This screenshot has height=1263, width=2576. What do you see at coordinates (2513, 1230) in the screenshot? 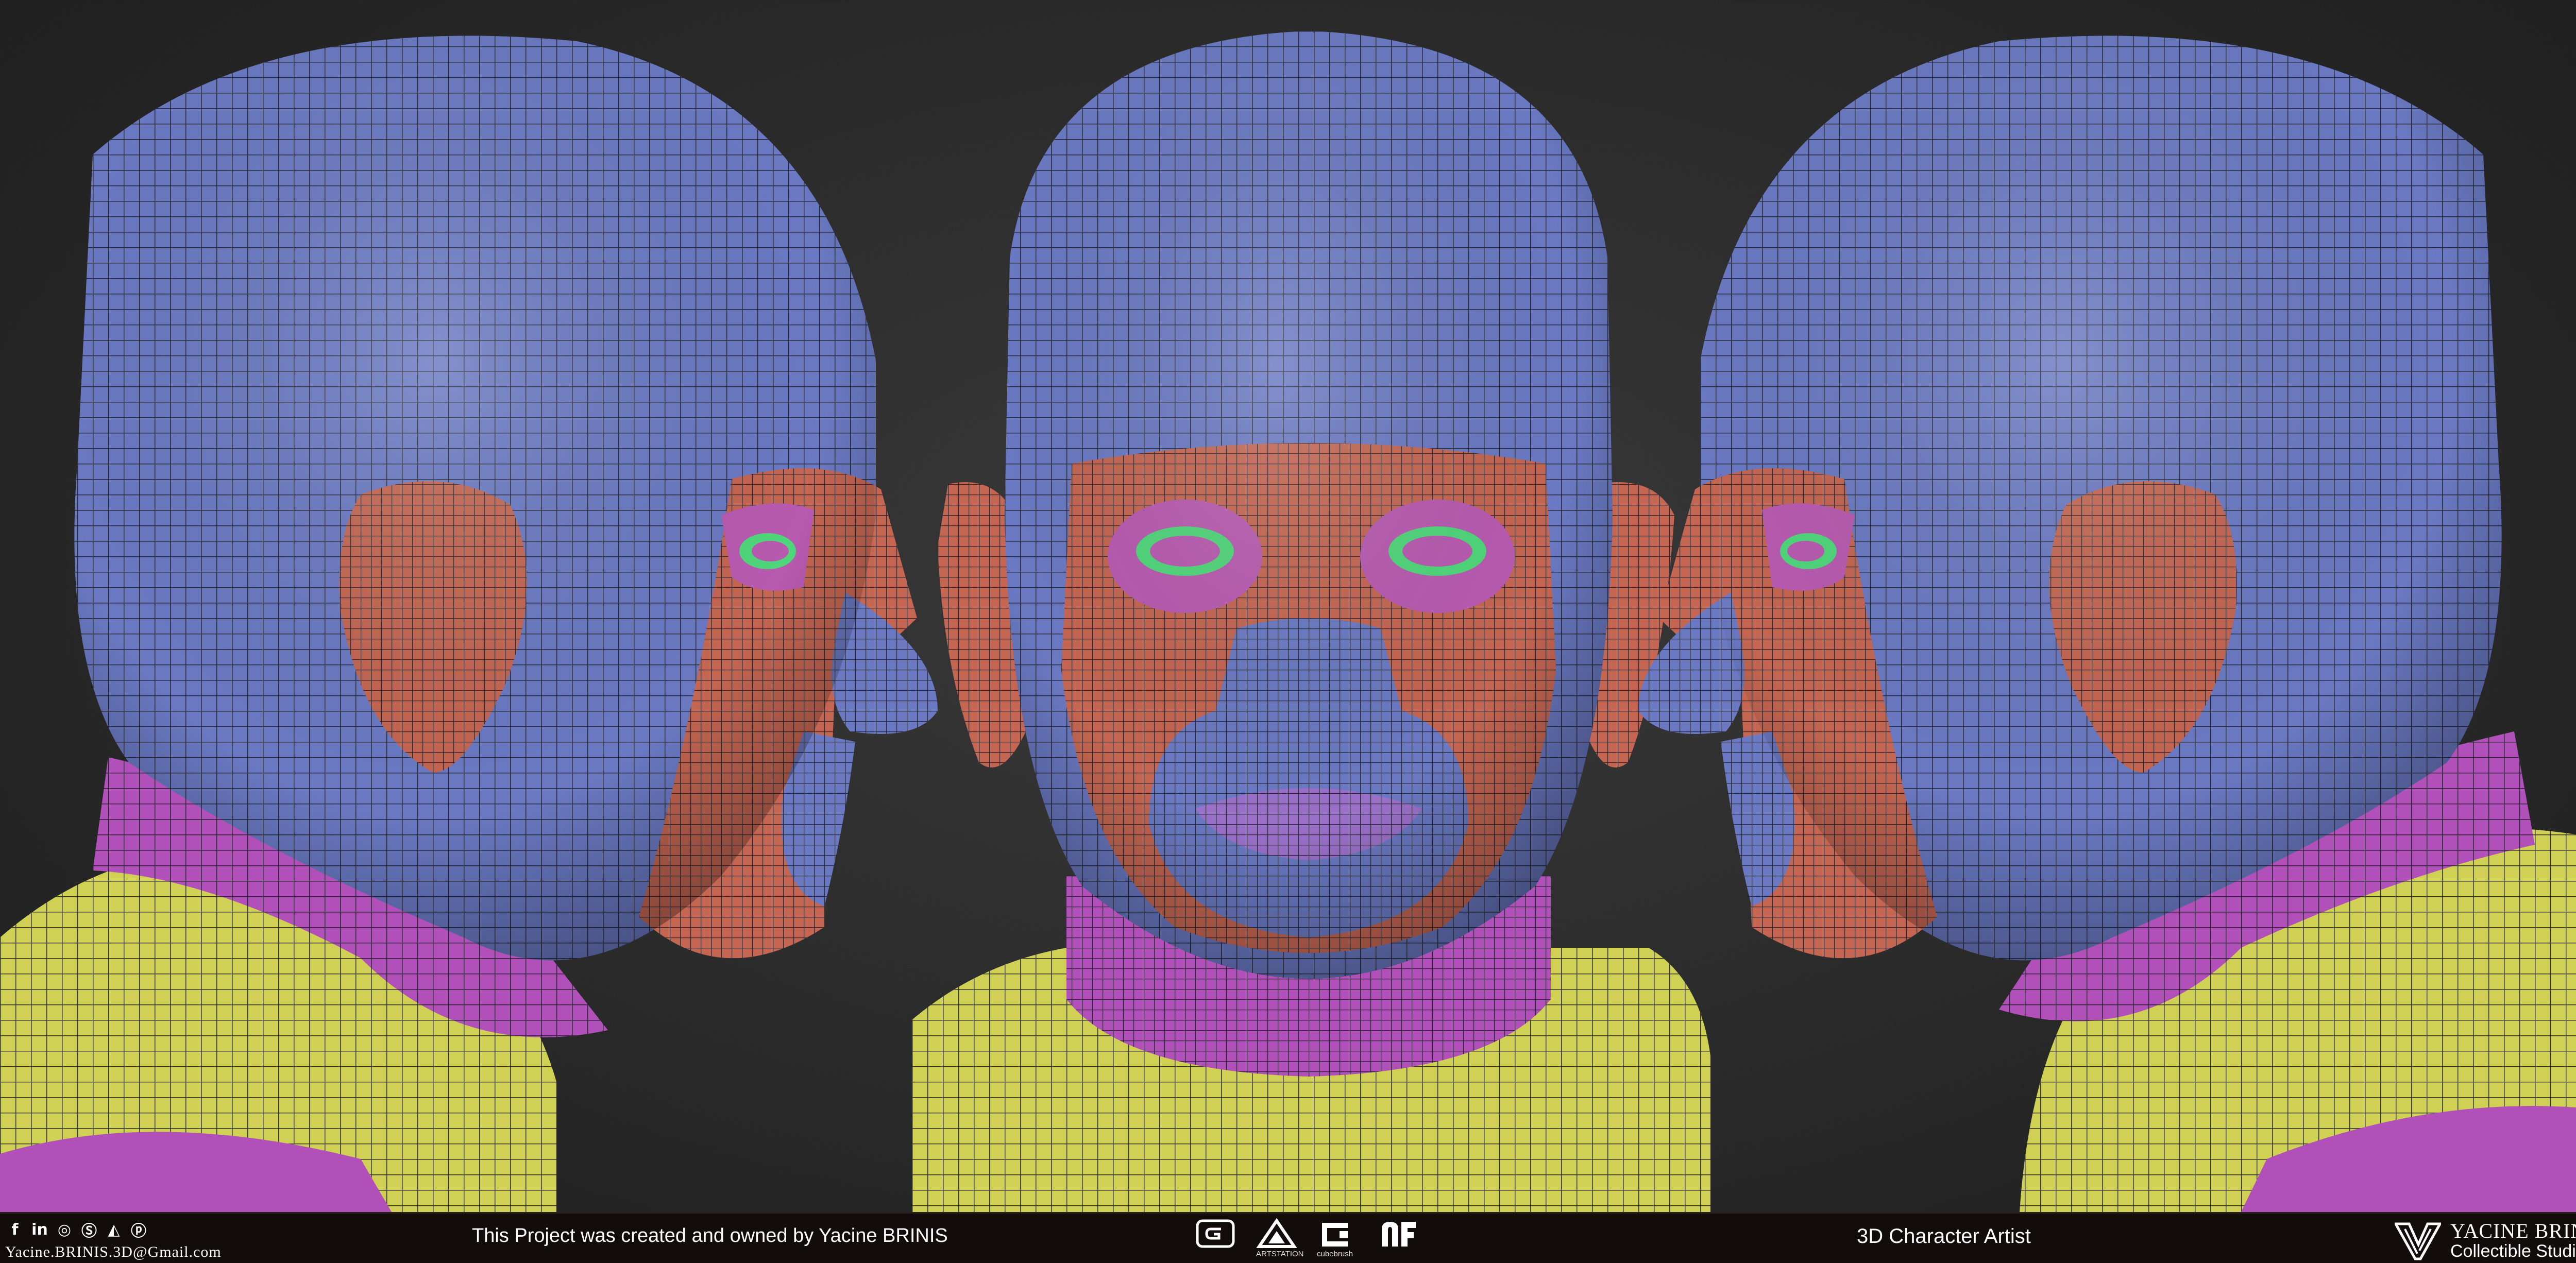
I see `brand-name: YACINE BRINIS` at bounding box center [2513, 1230].